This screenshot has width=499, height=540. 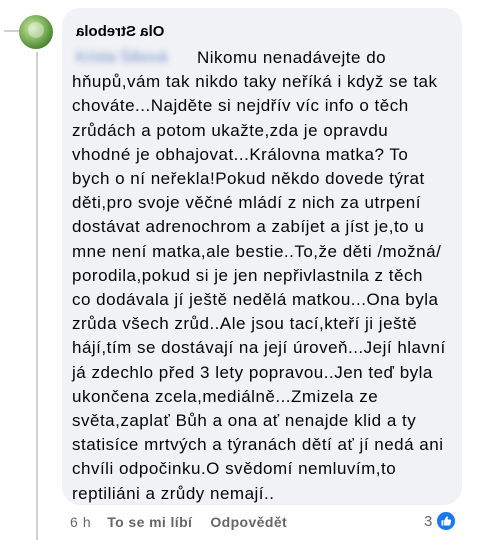 I want to click on thread-line, so click(x=37, y=296).